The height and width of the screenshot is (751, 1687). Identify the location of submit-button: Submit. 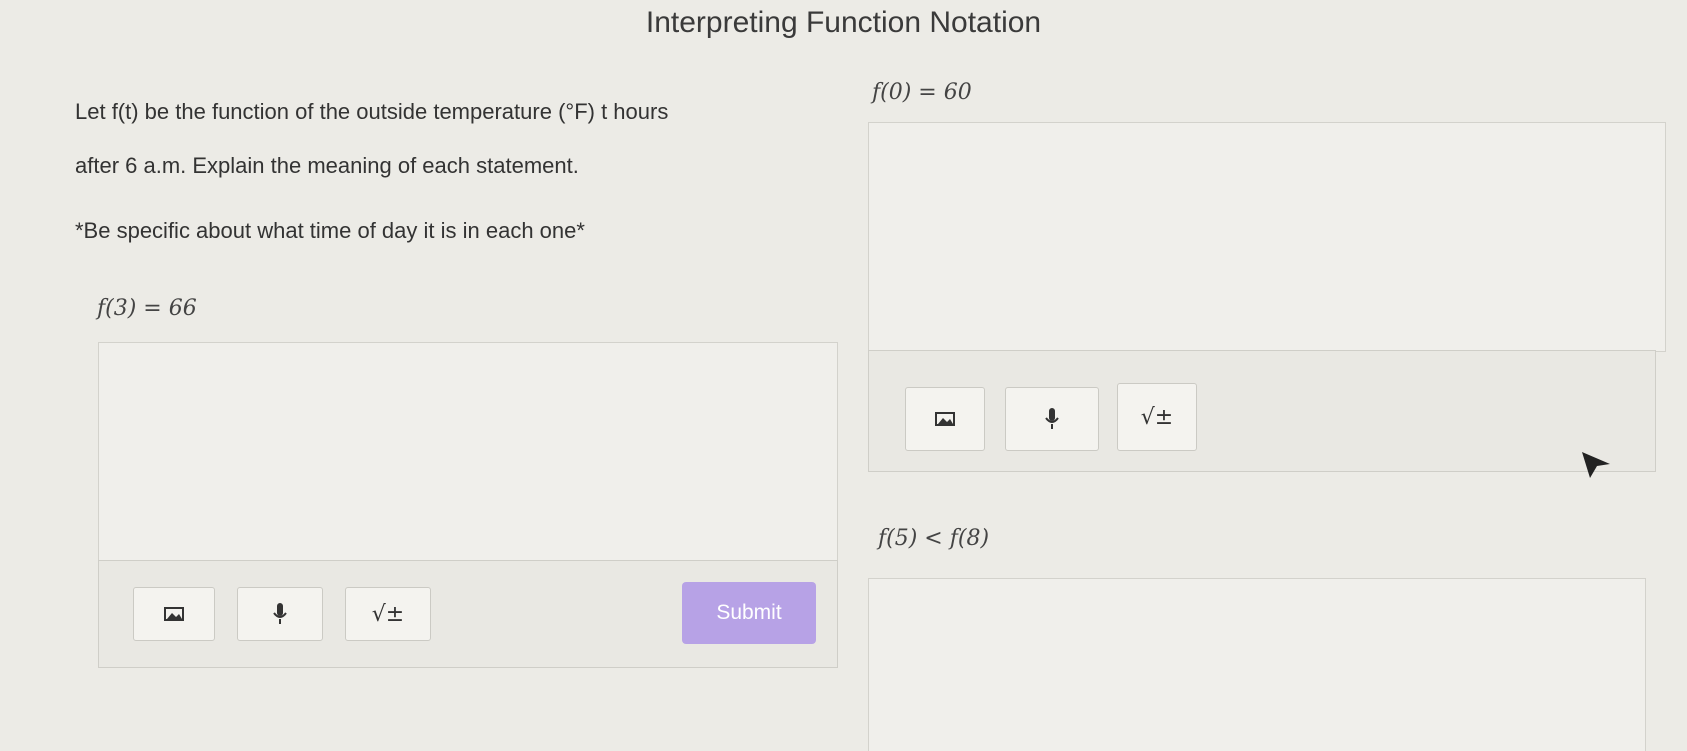
(749, 613).